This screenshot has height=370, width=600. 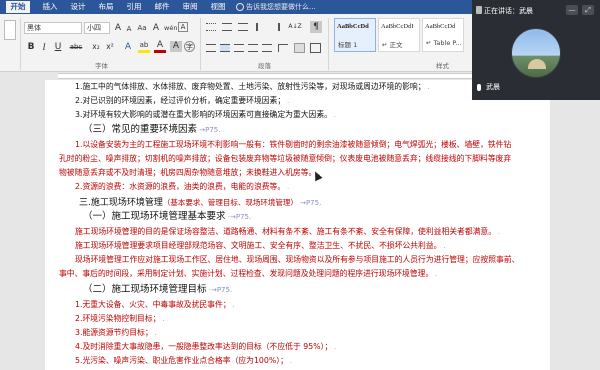 What do you see at coordinates (120, 318) in the screenshot?
I see `doc-line: 2.环境污染物控制目标； .` at bounding box center [120, 318].